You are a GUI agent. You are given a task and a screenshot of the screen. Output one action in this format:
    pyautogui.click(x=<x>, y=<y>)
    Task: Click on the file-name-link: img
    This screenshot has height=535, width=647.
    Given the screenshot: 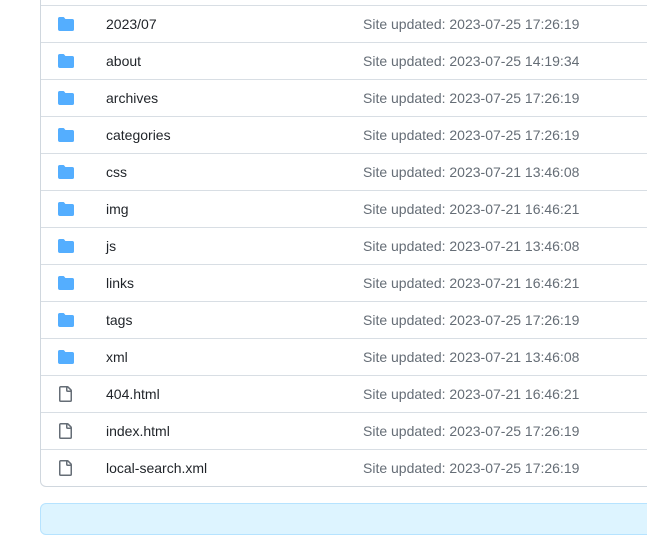 What is the action you would take?
    pyautogui.click(x=234, y=209)
    